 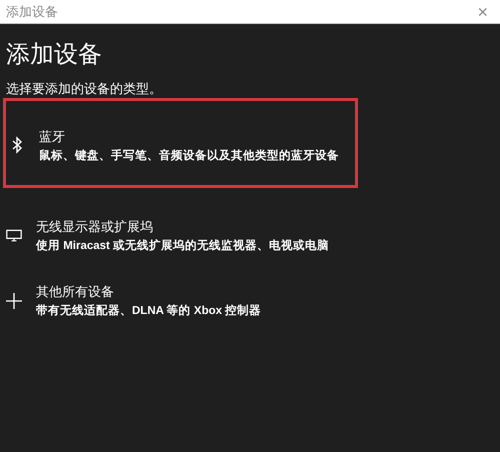 What do you see at coordinates (95, 227) in the screenshot?
I see `option-title: 无线显示器或扩展坞` at bounding box center [95, 227].